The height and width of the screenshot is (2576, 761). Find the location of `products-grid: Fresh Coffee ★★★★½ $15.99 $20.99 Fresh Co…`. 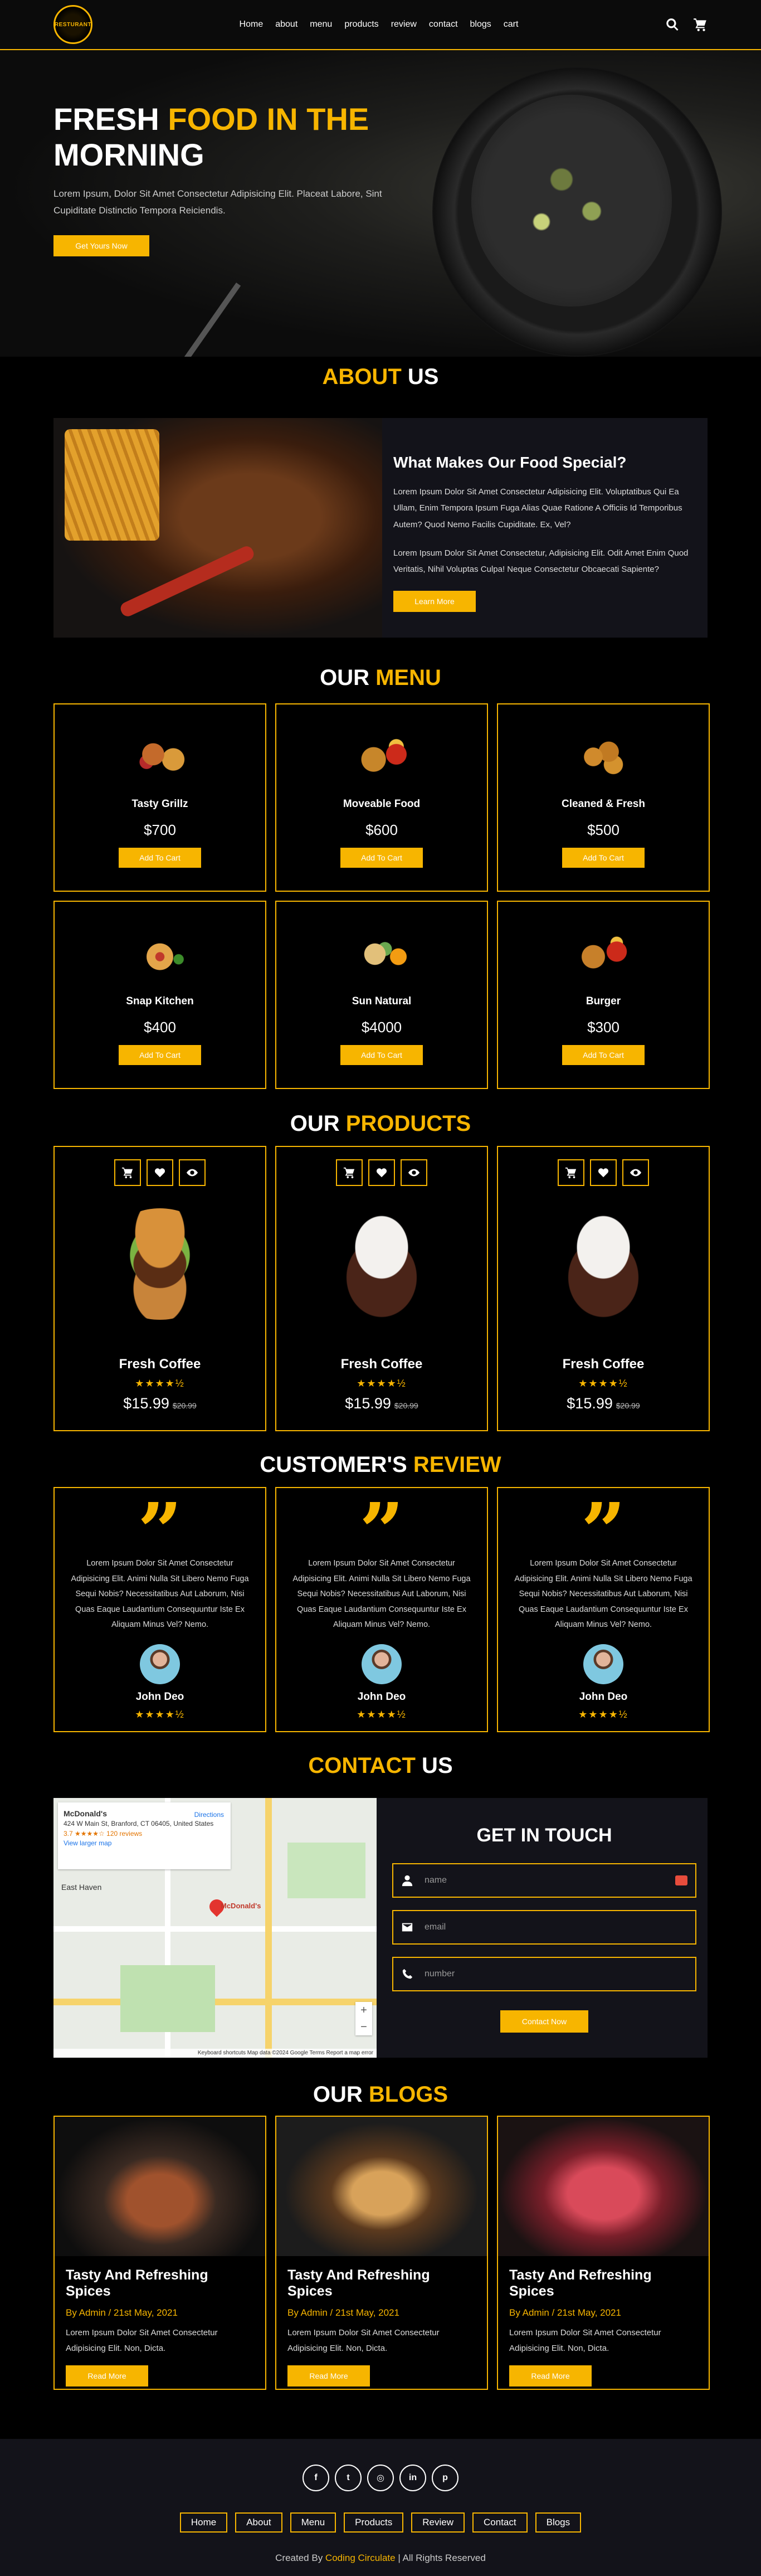

products-grid: Fresh Coffee ★★★★½ $15.99 $20.99 Fresh Co… is located at coordinates (381, 1289).